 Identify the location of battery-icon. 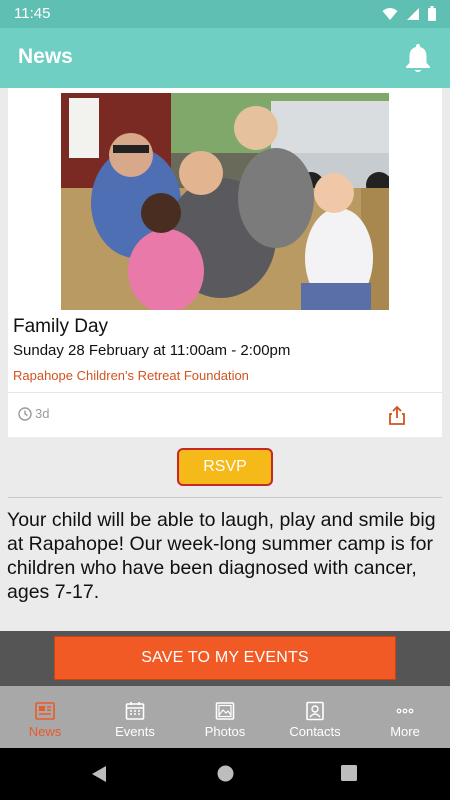
(432, 13).